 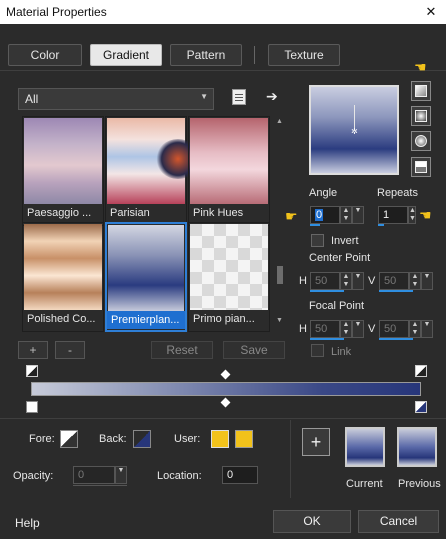 What do you see at coordinates (204, 96) in the screenshot?
I see `chevron-down-icon: ▼` at bounding box center [204, 96].